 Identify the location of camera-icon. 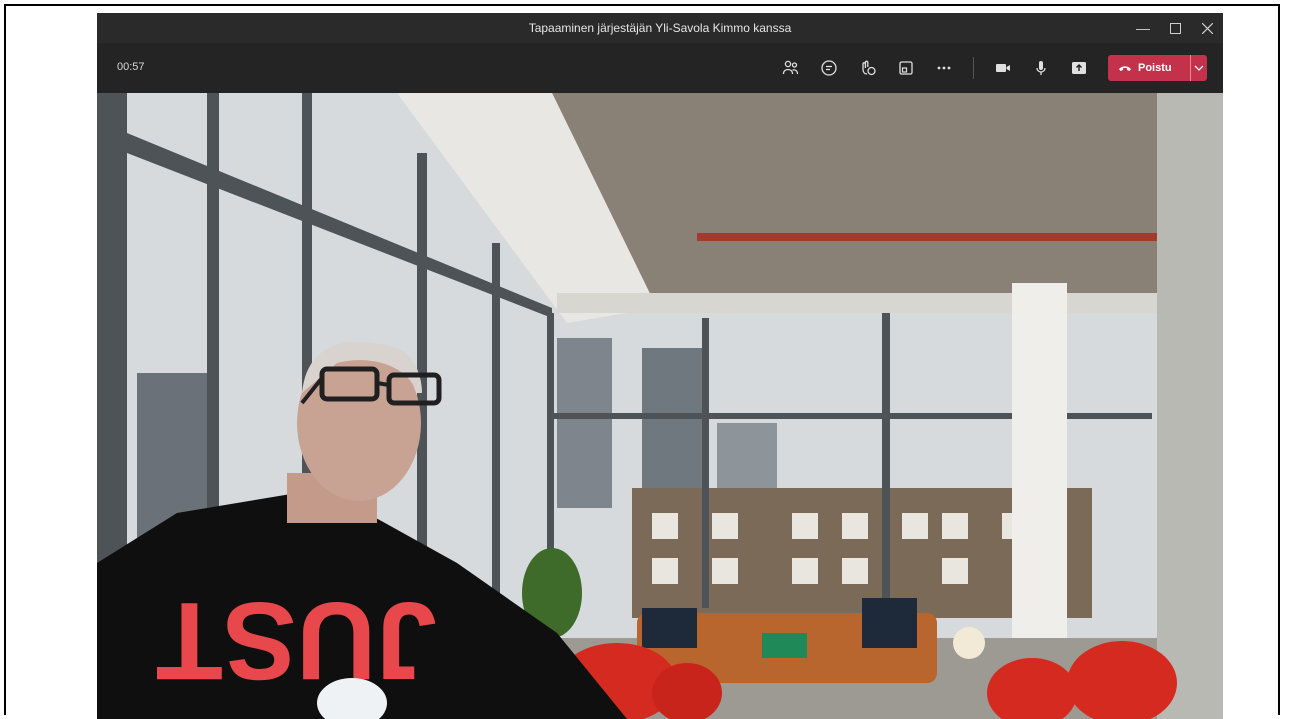
(1003, 68).